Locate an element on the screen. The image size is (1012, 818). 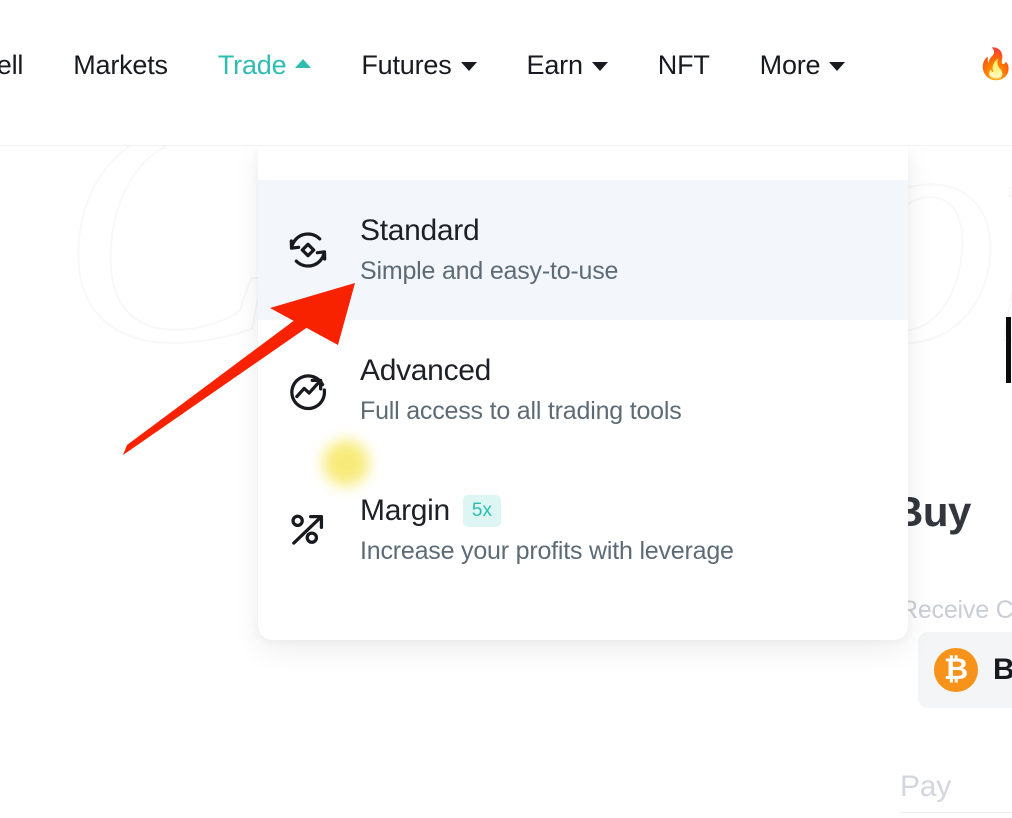
pay-label: Pay is located at coordinates (926, 786).